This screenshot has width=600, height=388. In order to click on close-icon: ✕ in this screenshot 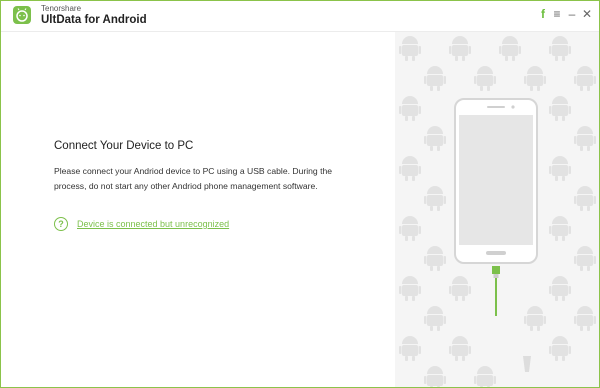, I will do `click(587, 14)`.